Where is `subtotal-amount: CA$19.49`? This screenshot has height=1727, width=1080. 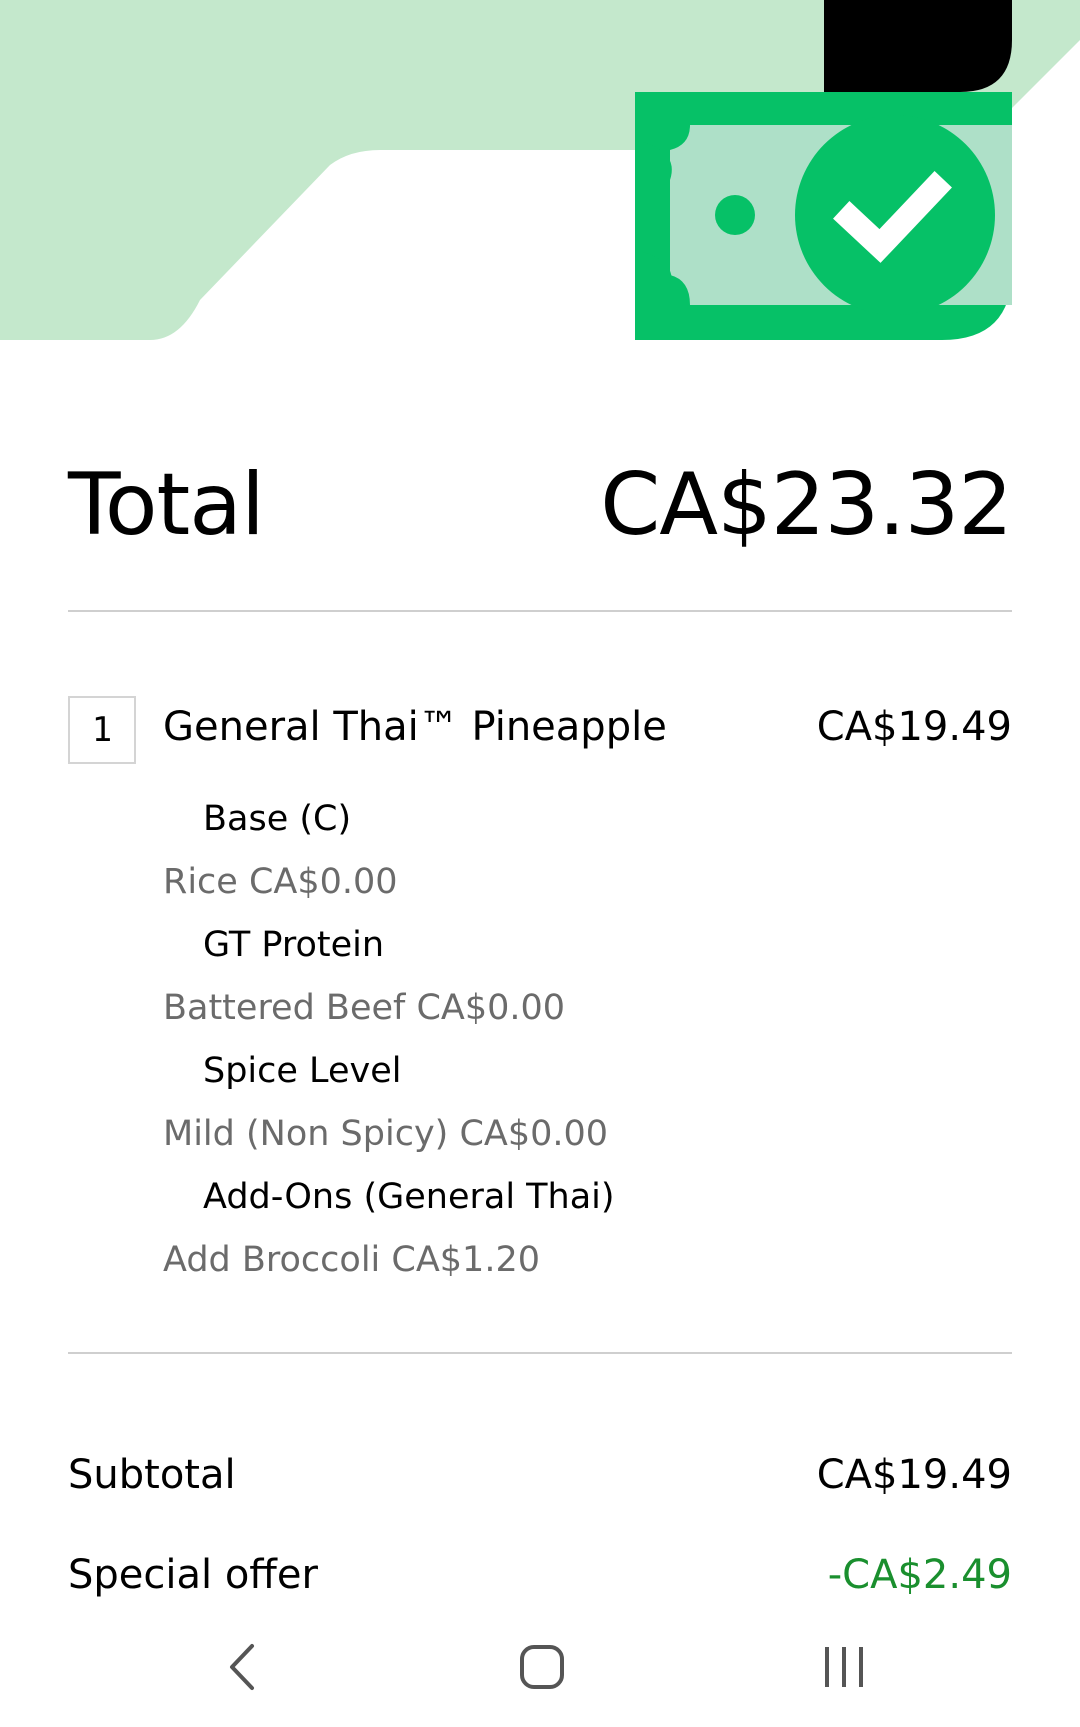
subtotal-amount: CA$19.49 is located at coordinates (914, 1475).